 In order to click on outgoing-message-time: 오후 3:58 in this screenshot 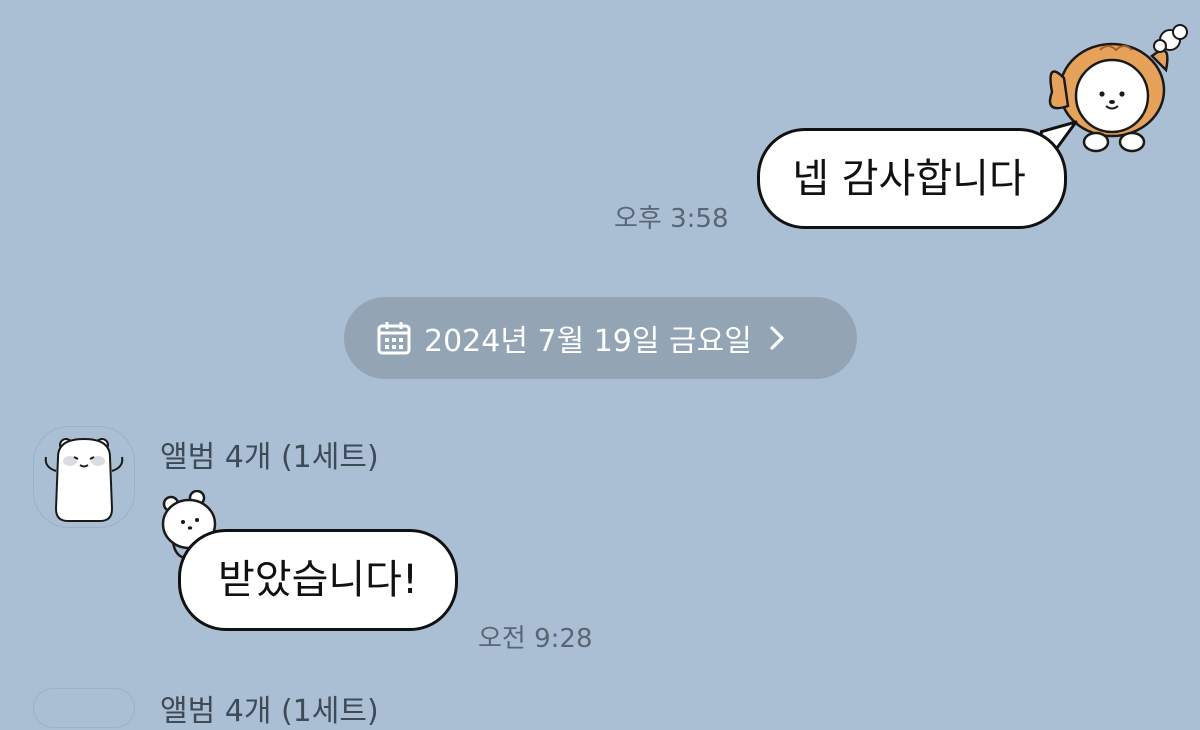, I will do `click(671, 219)`.